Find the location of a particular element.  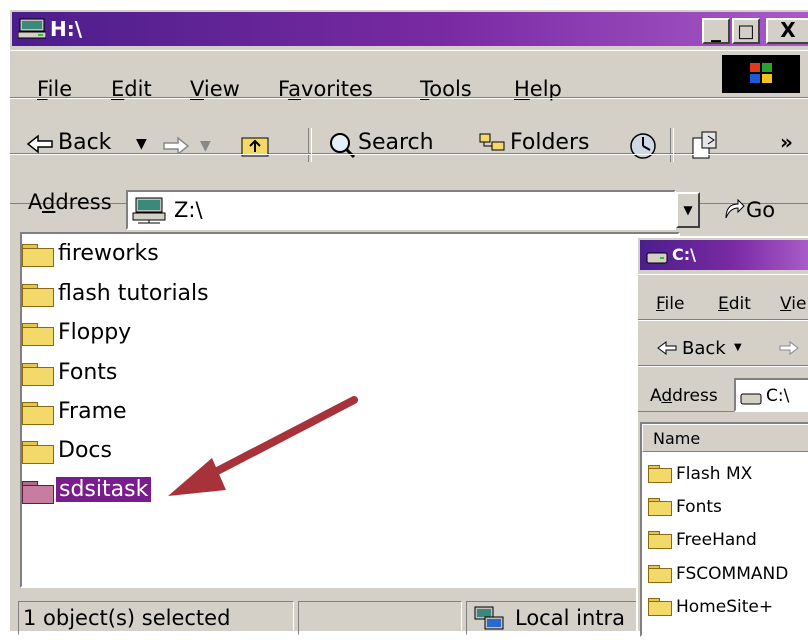

status-zone: Local intra is located at coordinates (556, 618).